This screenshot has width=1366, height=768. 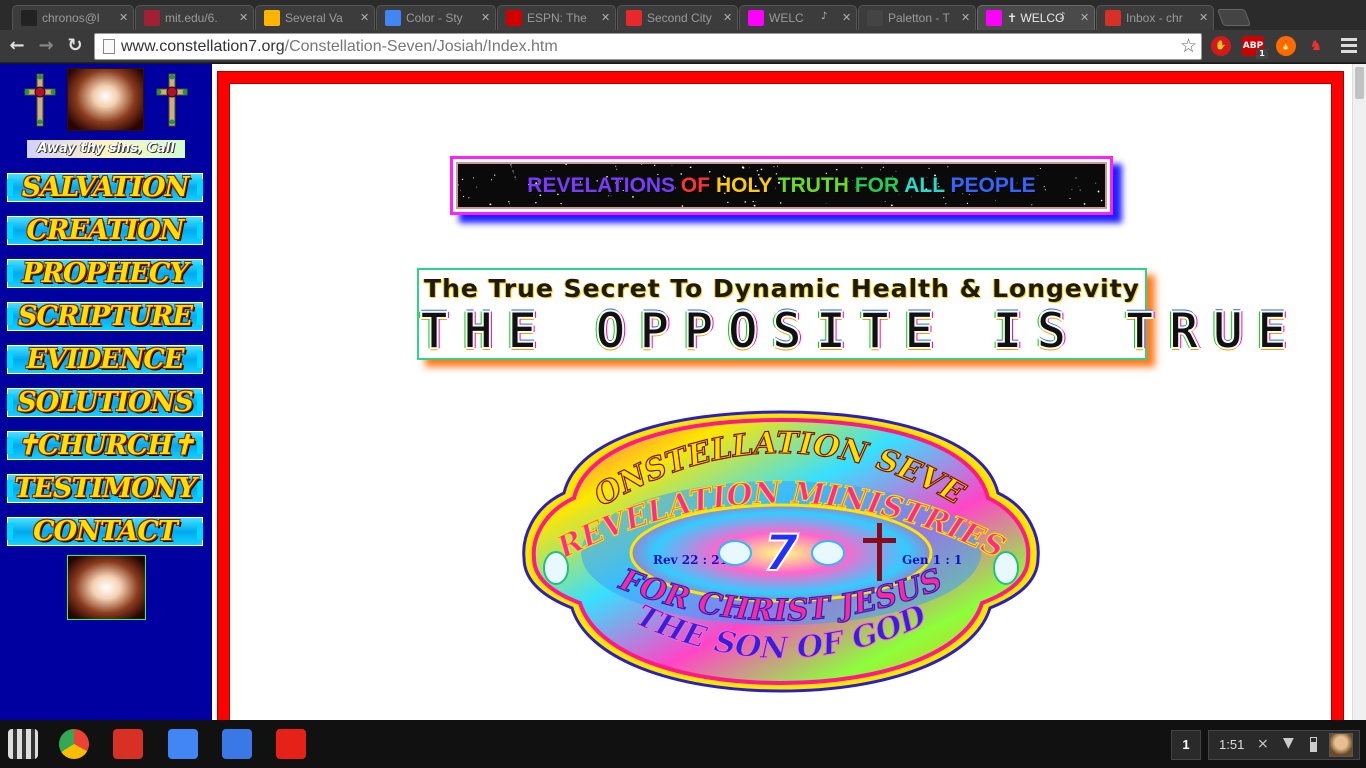 I want to click on reload-button: ↻, so click(x=75, y=46).